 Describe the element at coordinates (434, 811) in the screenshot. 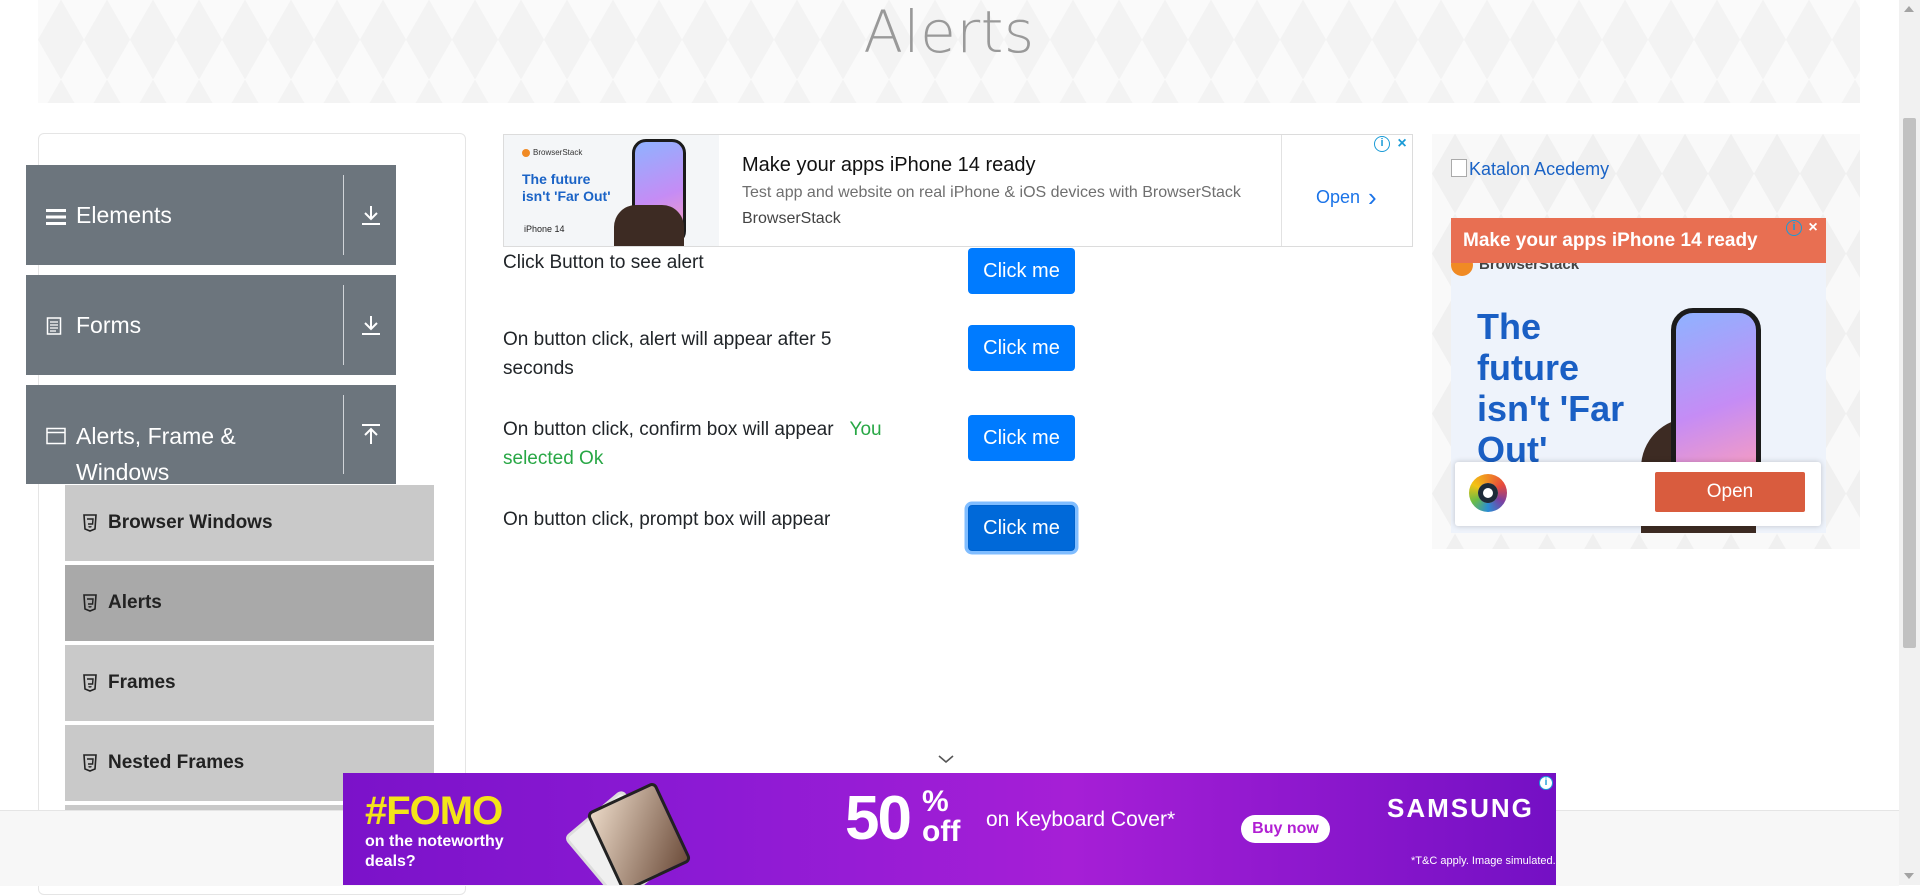

I see `ad-fomo-title: #FOMO` at that location.